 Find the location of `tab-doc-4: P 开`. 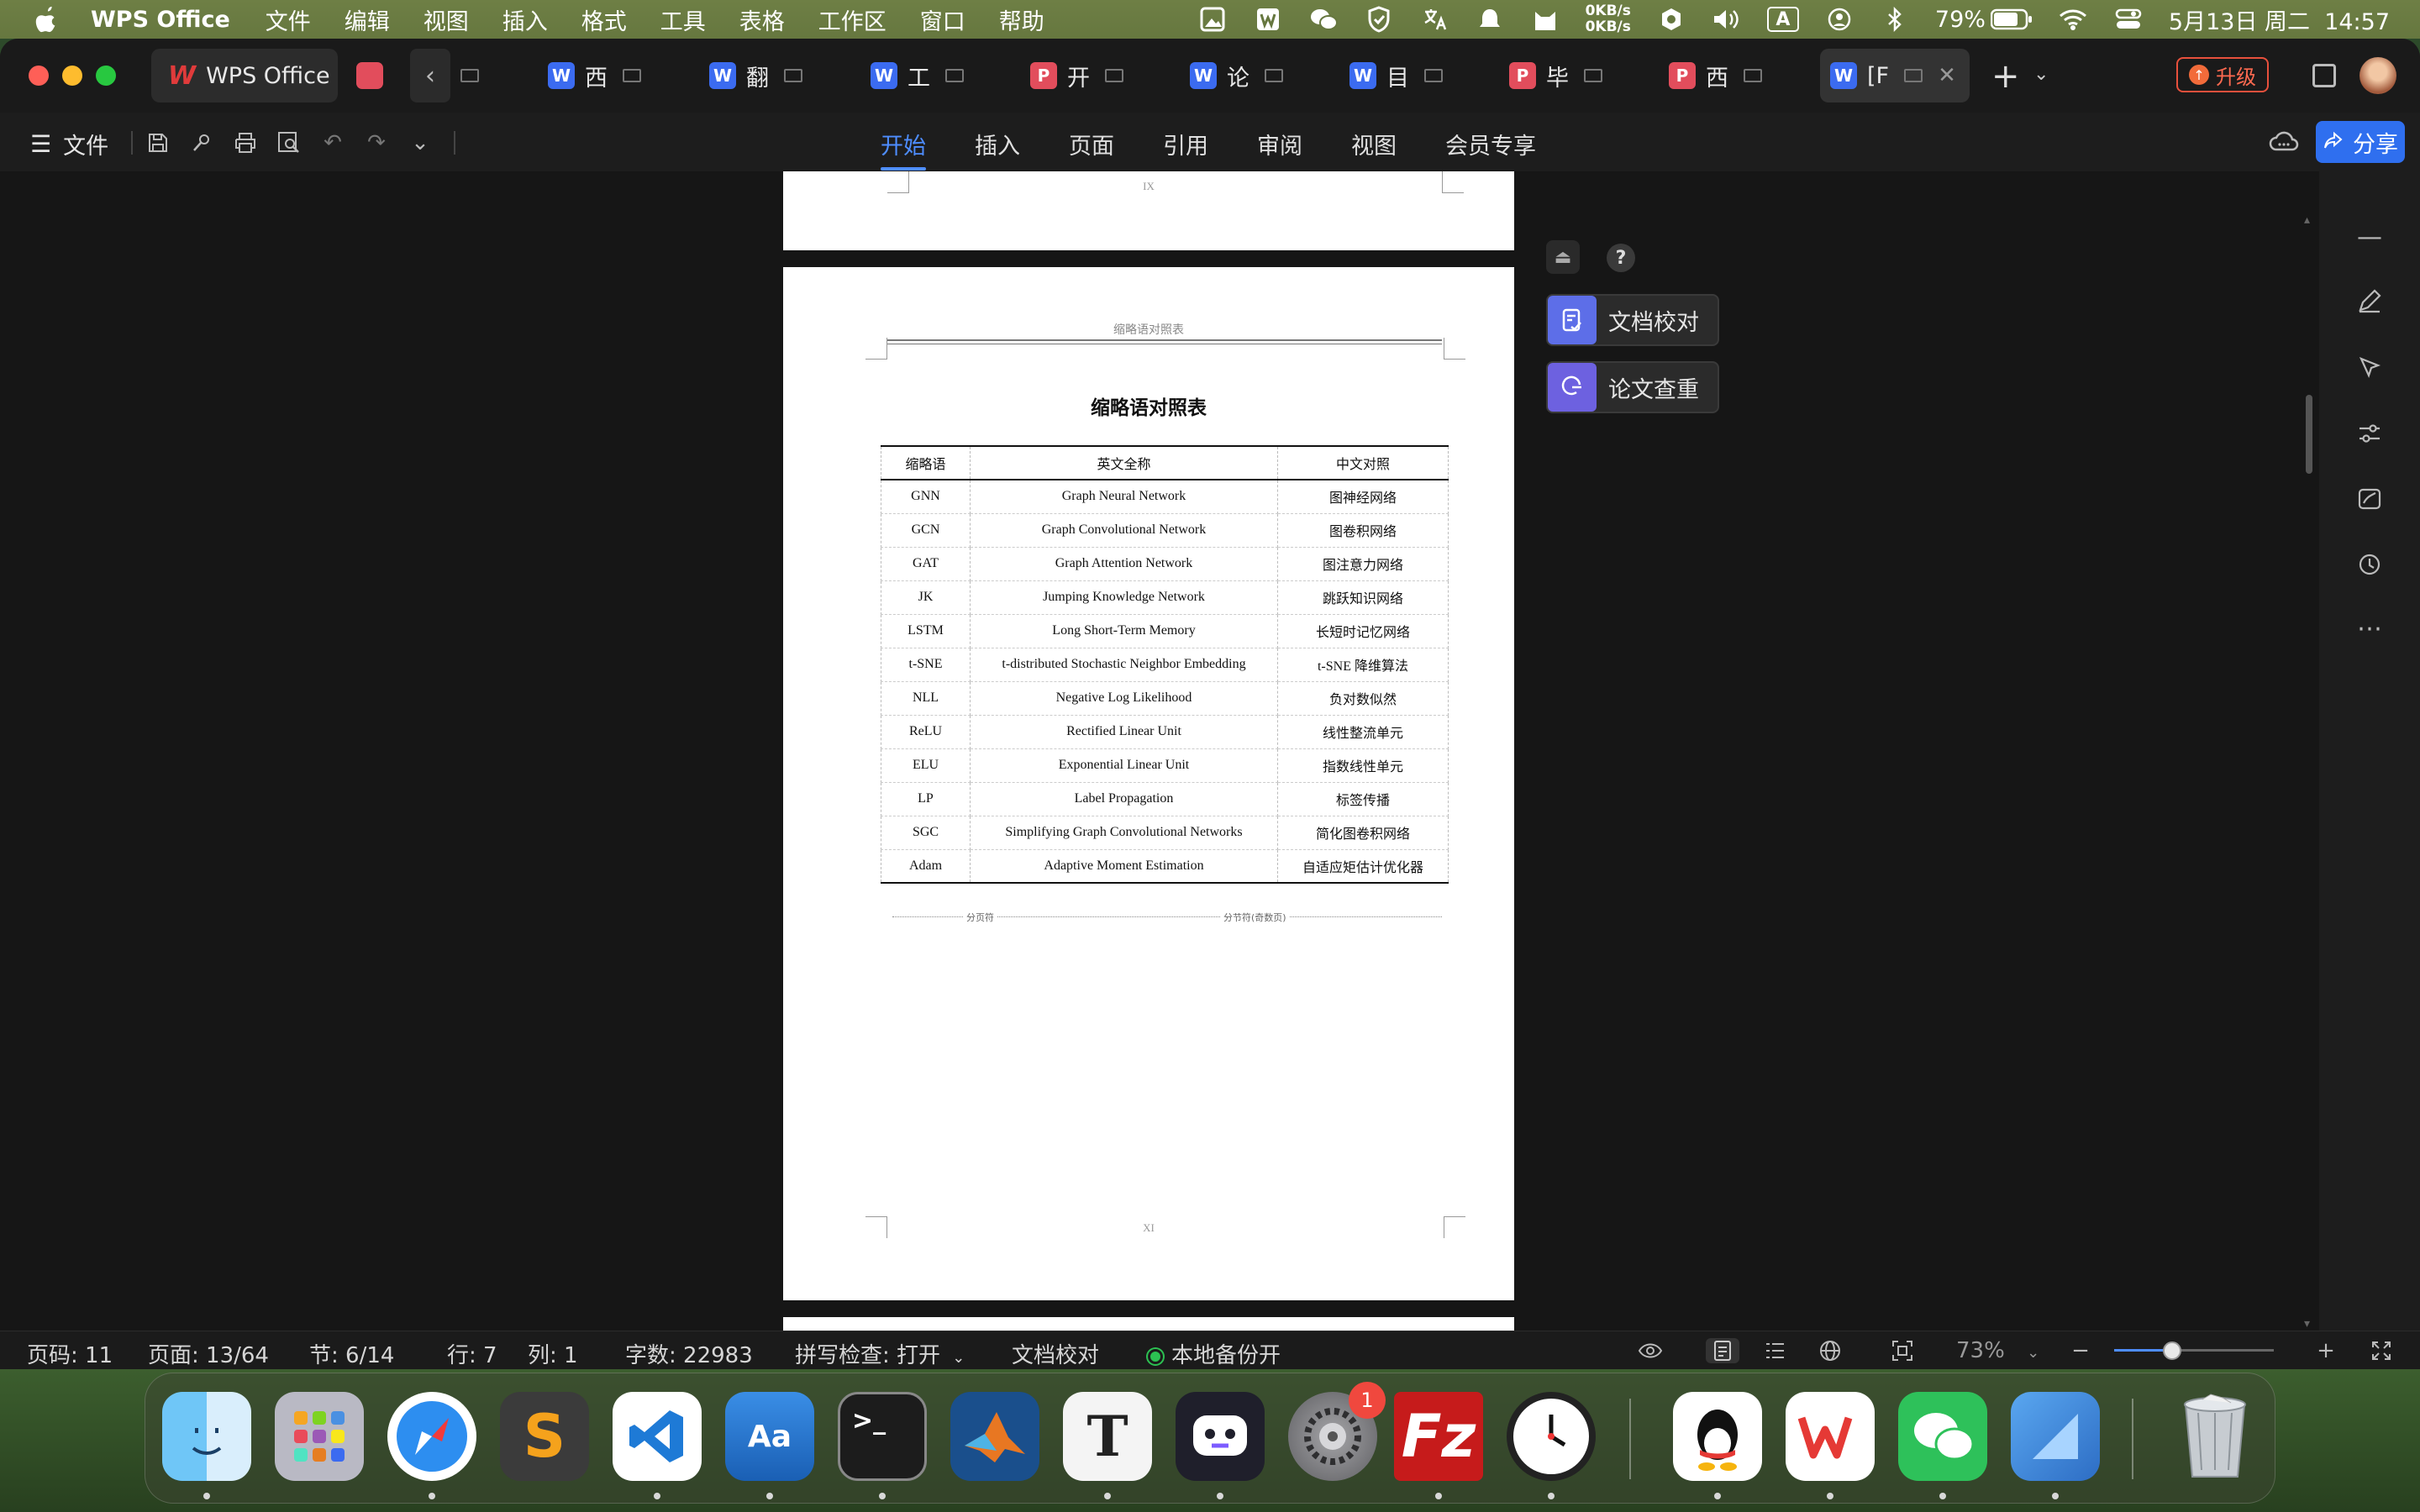

tab-doc-4: P 开 is located at coordinates (1076, 75).